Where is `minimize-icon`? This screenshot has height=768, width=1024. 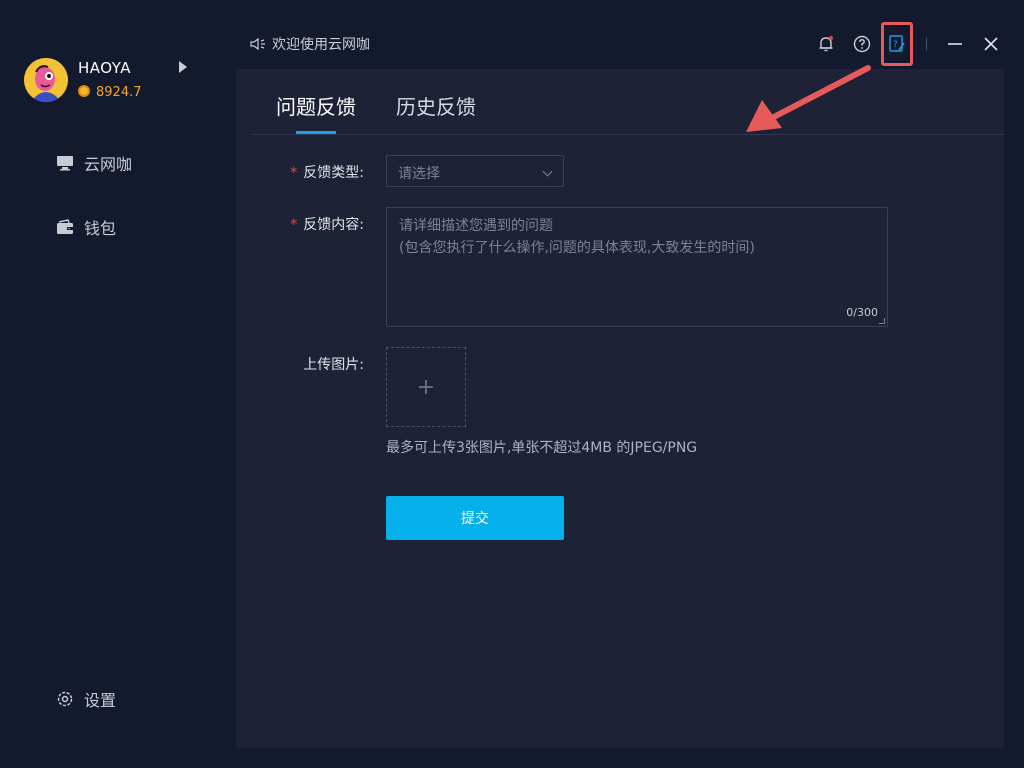
minimize-icon is located at coordinates (955, 44).